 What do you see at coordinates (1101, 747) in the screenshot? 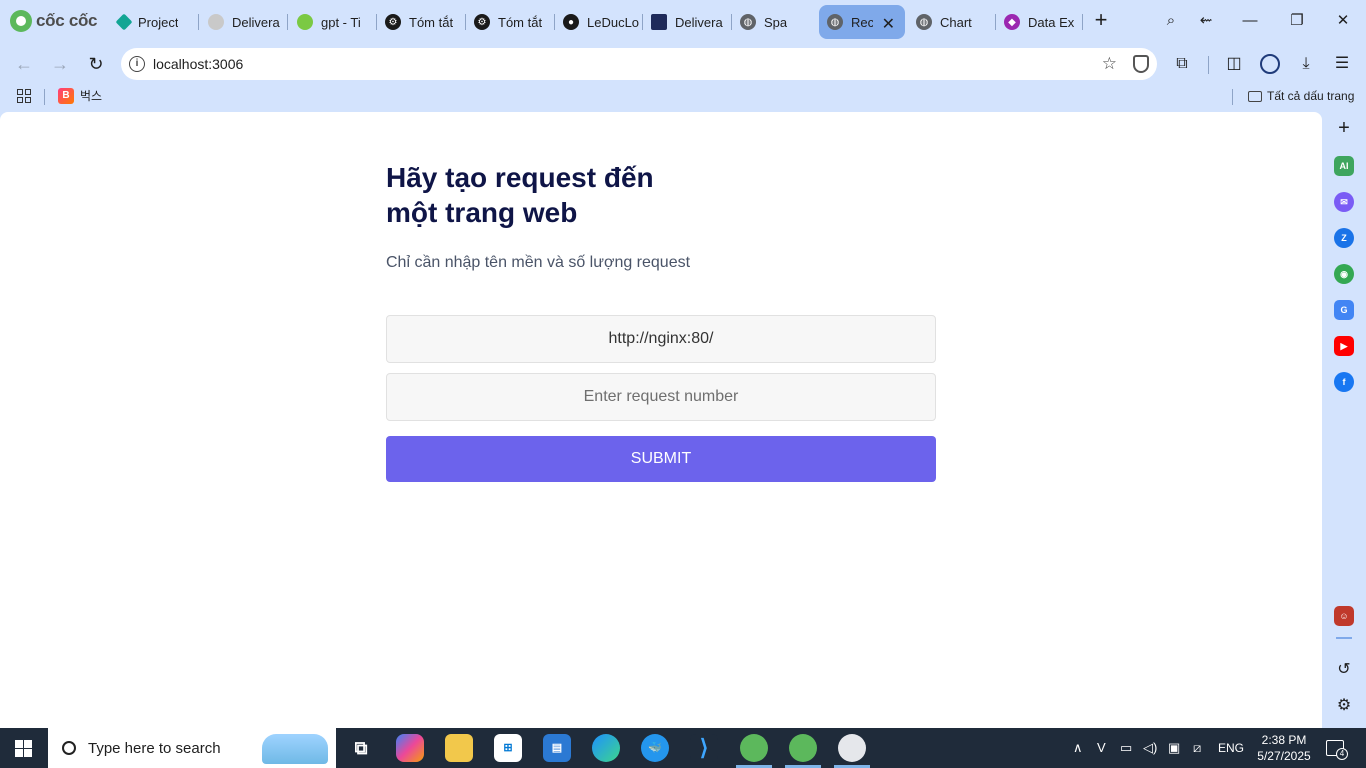
I see `vpn-icon: V` at bounding box center [1101, 747].